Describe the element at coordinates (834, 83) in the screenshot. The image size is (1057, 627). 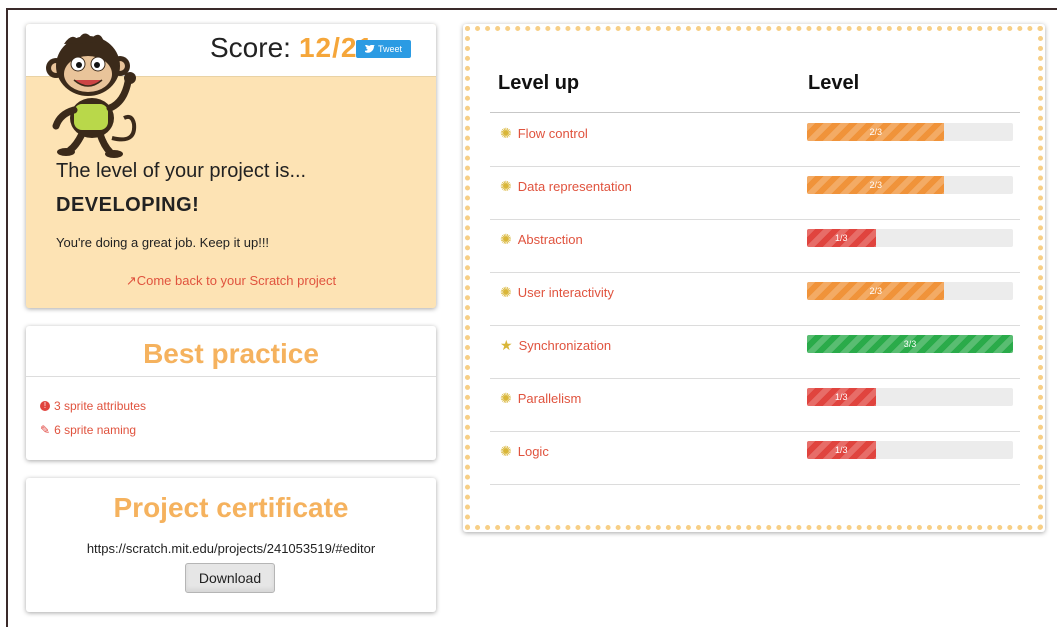
I see `level-header: Level` at that location.